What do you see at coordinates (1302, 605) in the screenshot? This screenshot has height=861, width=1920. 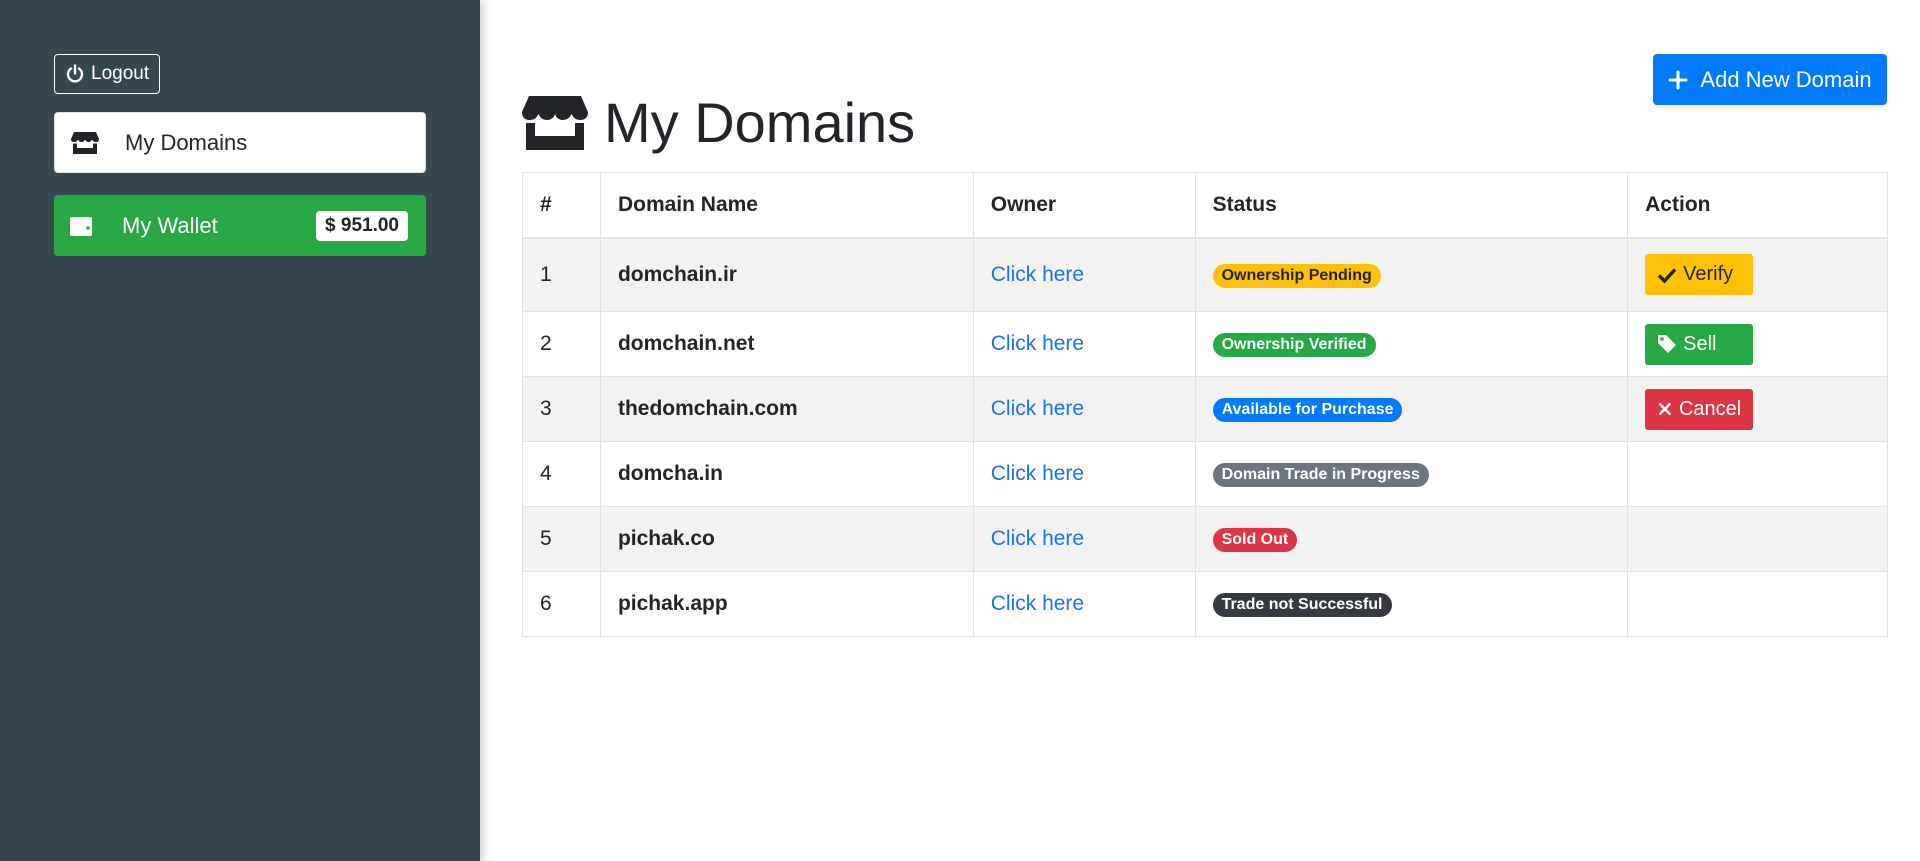 I see `status-badge: Trade not Successful` at bounding box center [1302, 605].